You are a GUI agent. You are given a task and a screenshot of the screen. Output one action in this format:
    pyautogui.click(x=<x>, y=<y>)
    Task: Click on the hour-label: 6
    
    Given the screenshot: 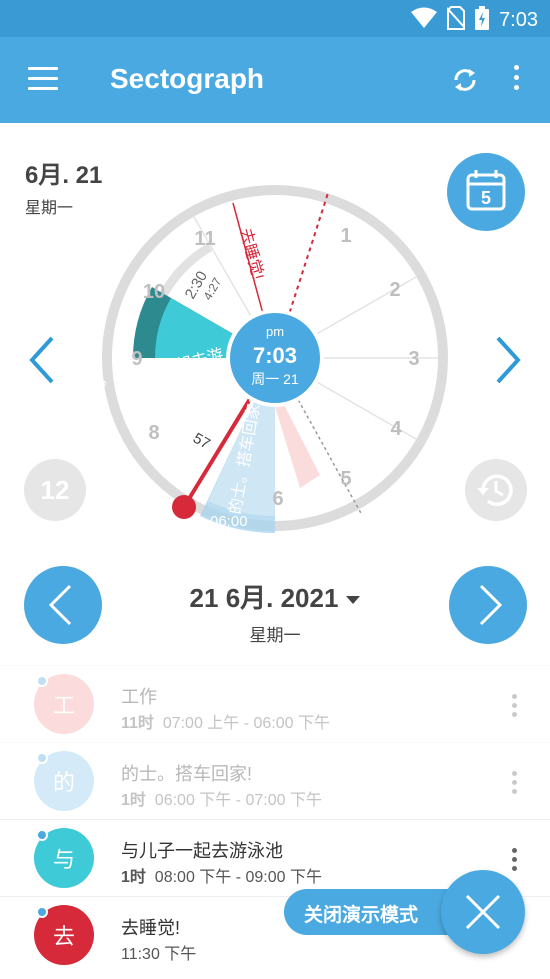 What is the action you would take?
    pyautogui.click(x=277, y=499)
    